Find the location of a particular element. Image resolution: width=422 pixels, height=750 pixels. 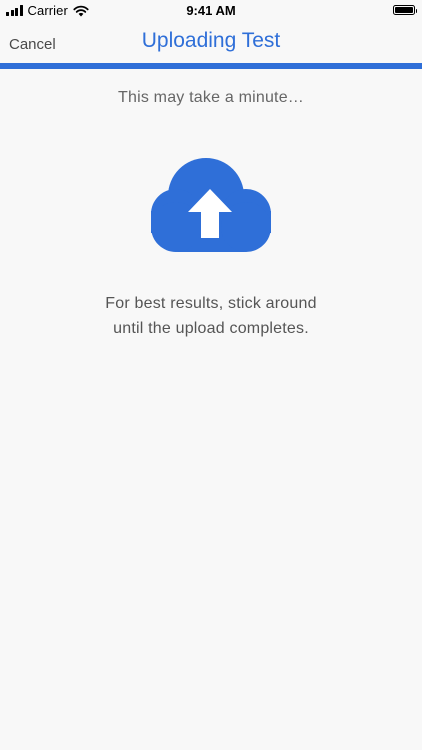

upload-message-line-1: For best results, stick around is located at coordinates (211, 303).